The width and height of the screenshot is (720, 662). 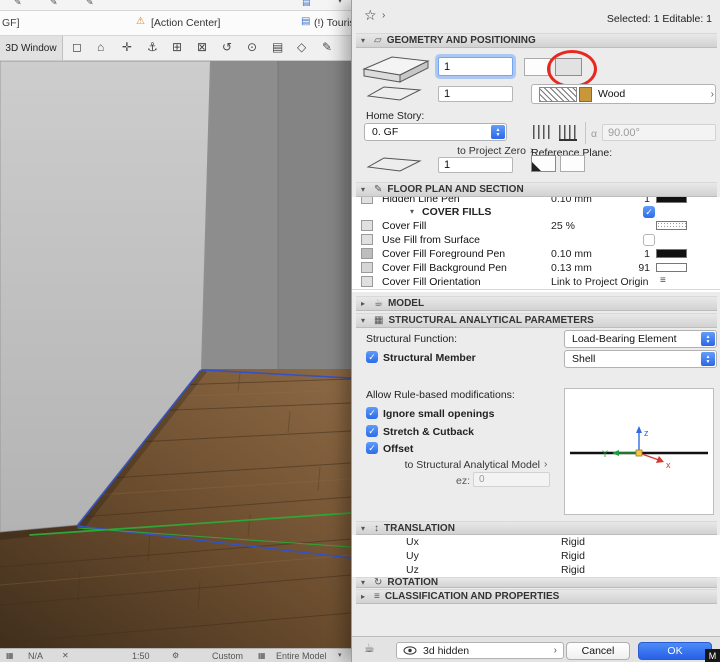 I want to click on home-story-select: 0. GF ▲ ▼, so click(x=435, y=132).